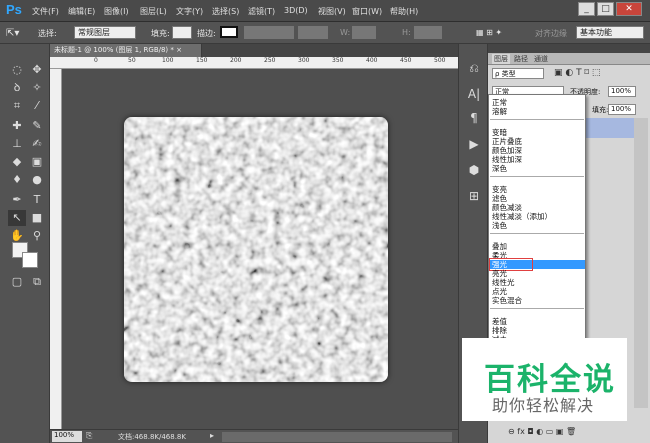 The height and width of the screenshot is (443, 650). I want to click on doc-info: 文档:468.8K/468.8K, so click(152, 437).